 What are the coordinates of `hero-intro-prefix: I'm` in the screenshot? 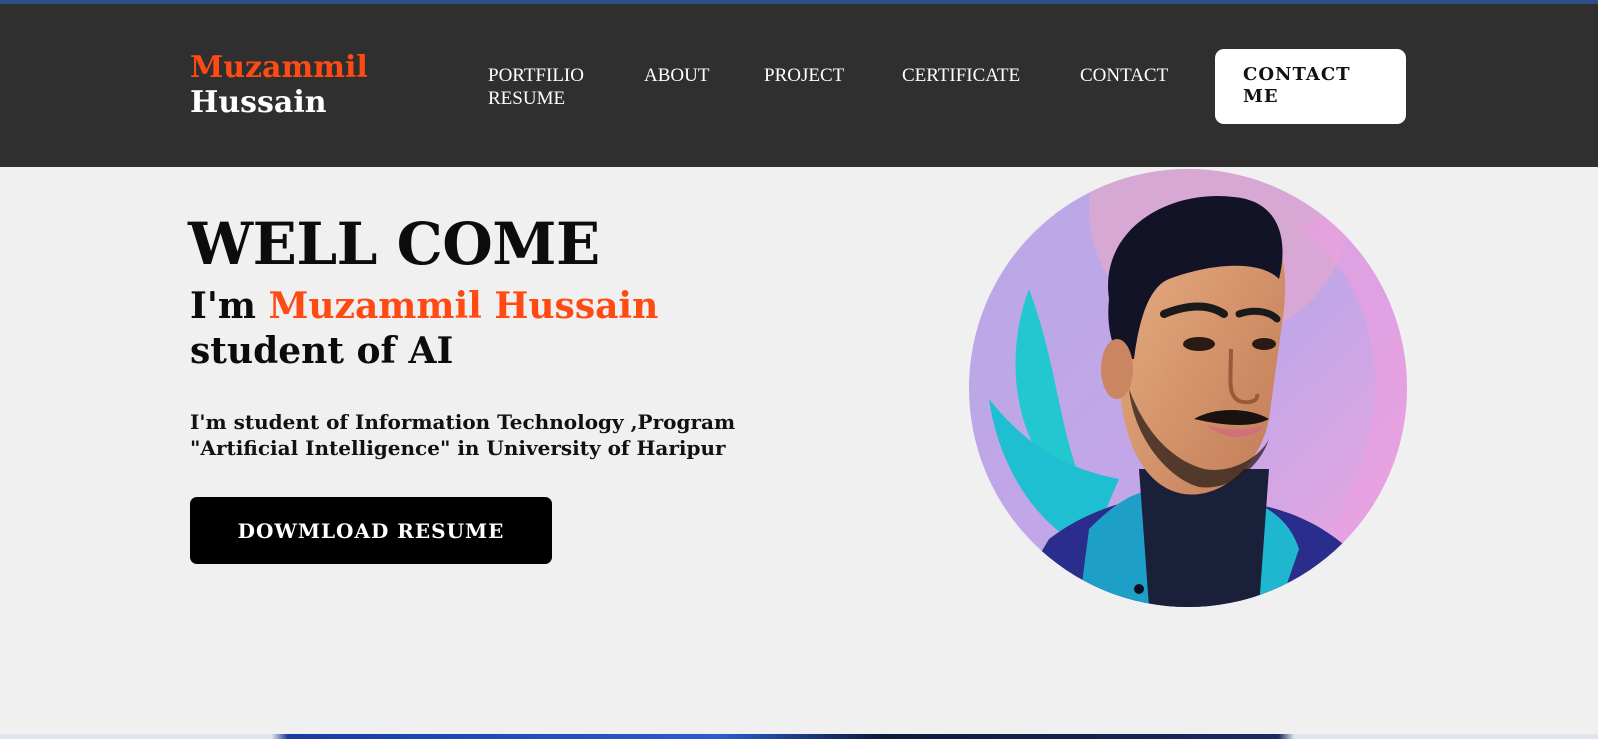 It's located at (229, 306).